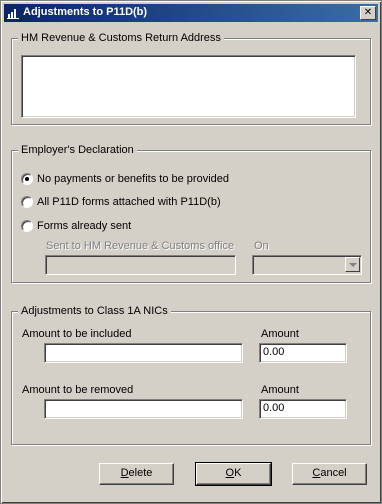  What do you see at coordinates (191, 13) in the screenshot?
I see `title-bar: Adjustments to P11D(b) ✕` at bounding box center [191, 13].